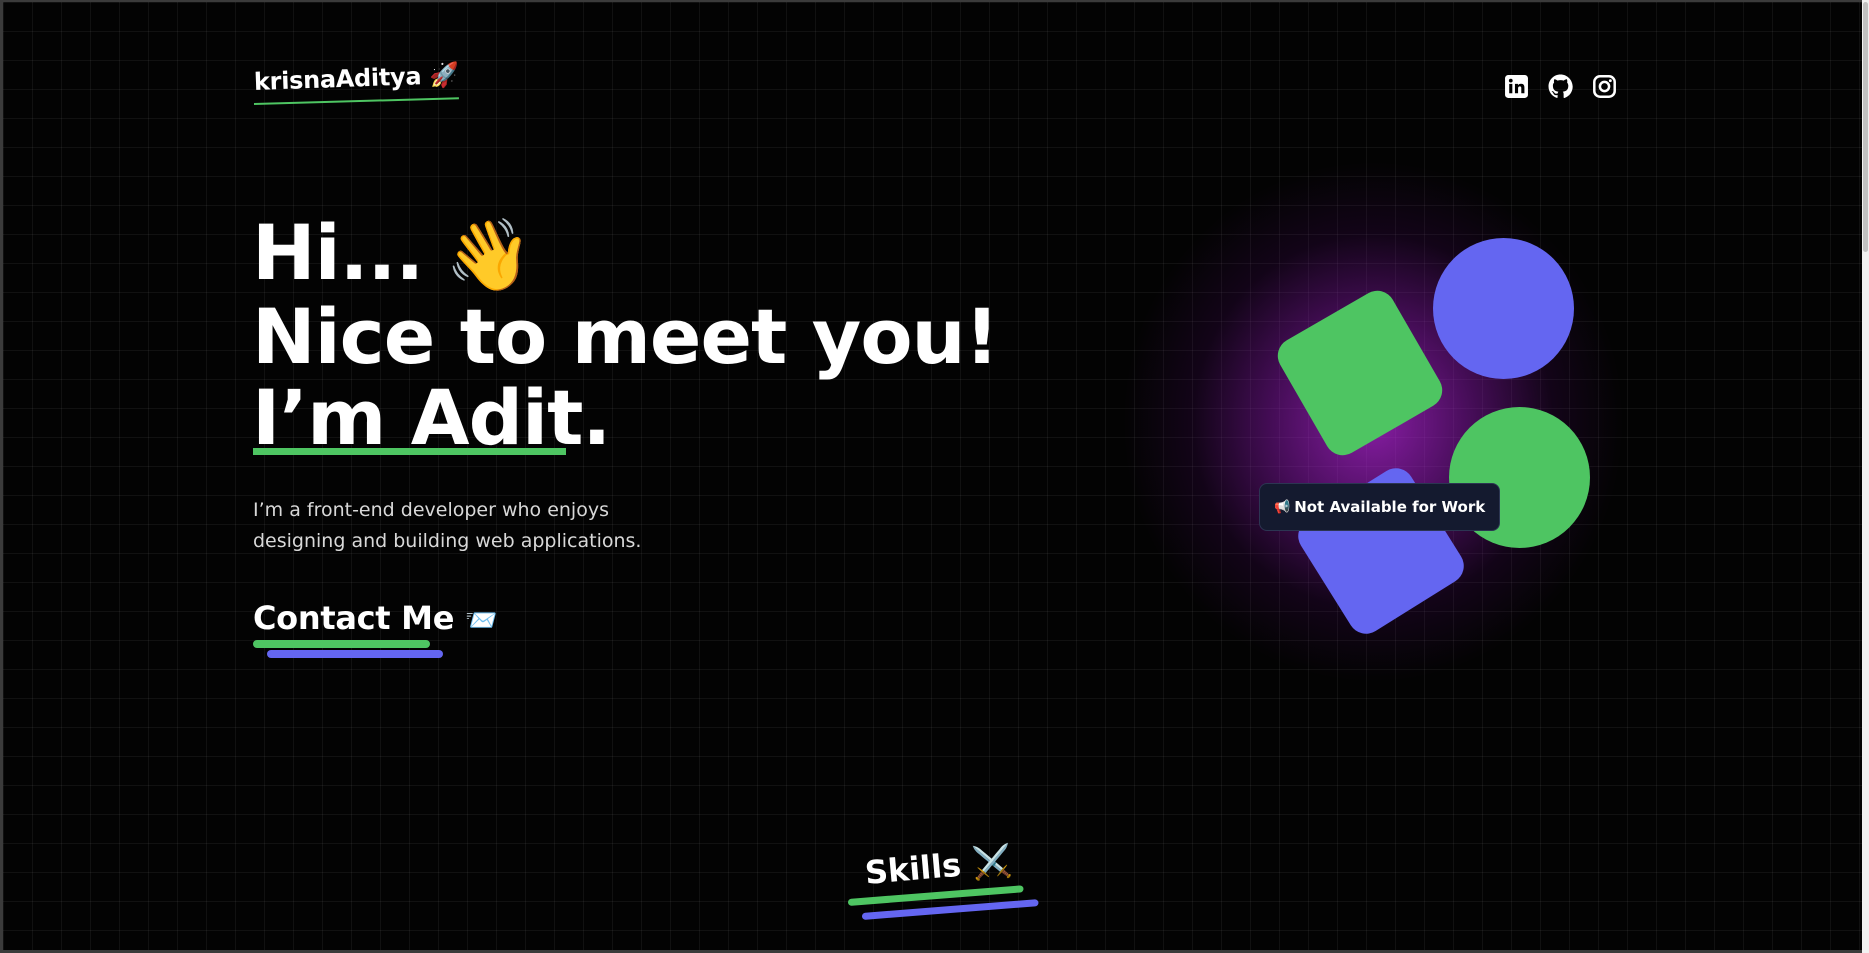 The height and width of the screenshot is (953, 1869). I want to click on envelope-icon: 📨, so click(481, 621).